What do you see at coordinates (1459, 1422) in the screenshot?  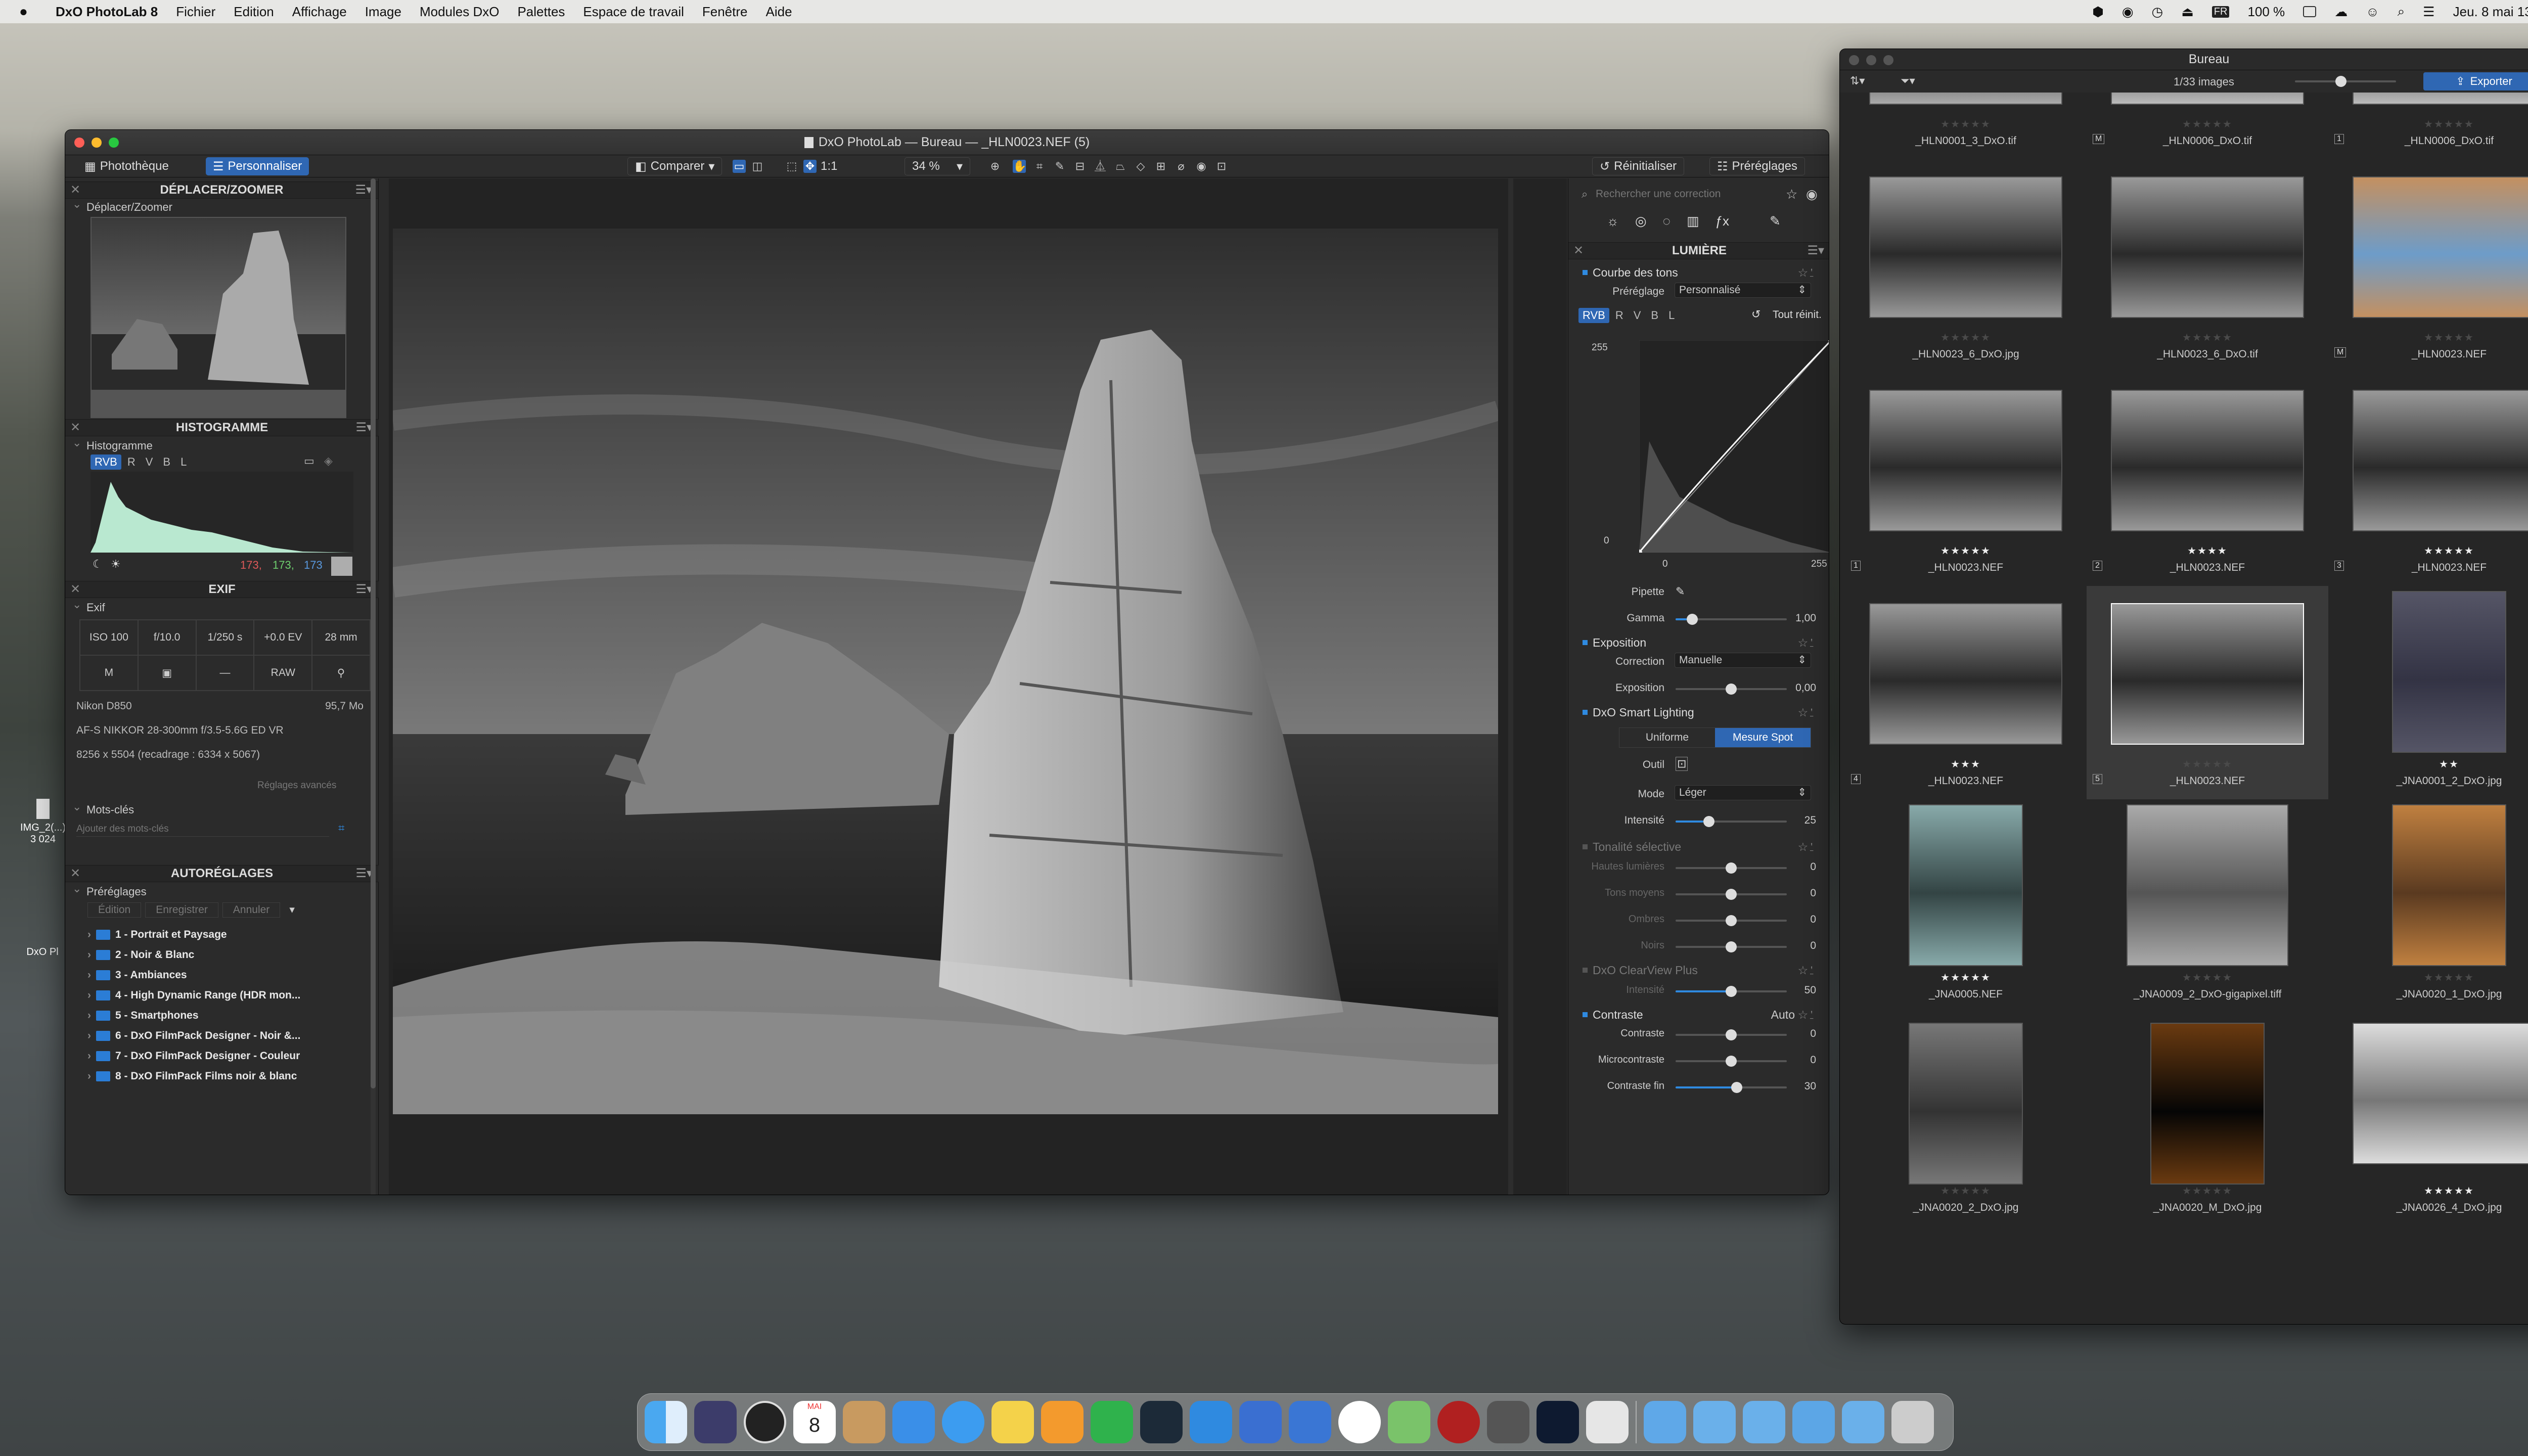 I see `speed-icon` at bounding box center [1459, 1422].